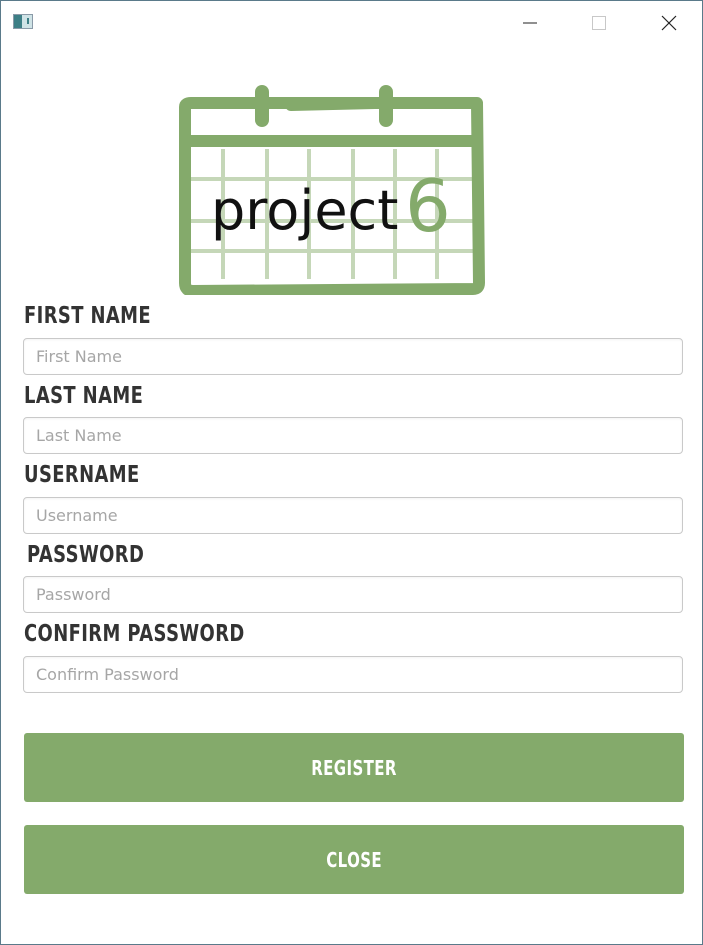  I want to click on register-button-label: REGISTER, so click(354, 767).